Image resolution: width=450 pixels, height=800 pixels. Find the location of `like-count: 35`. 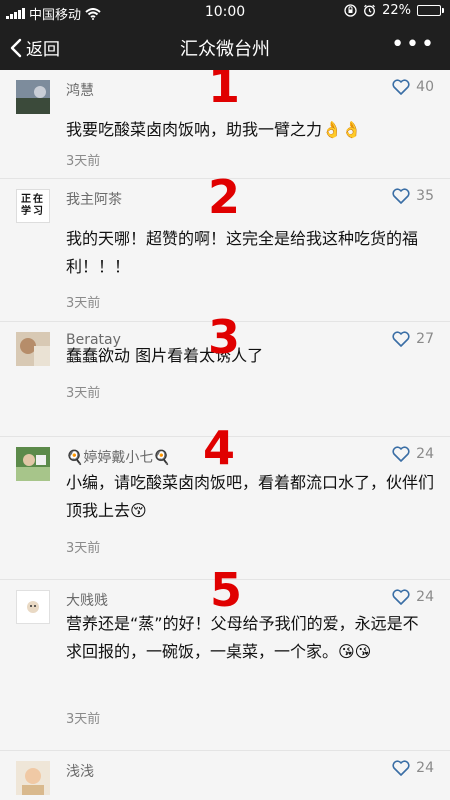

like-count: 35 is located at coordinates (425, 196).